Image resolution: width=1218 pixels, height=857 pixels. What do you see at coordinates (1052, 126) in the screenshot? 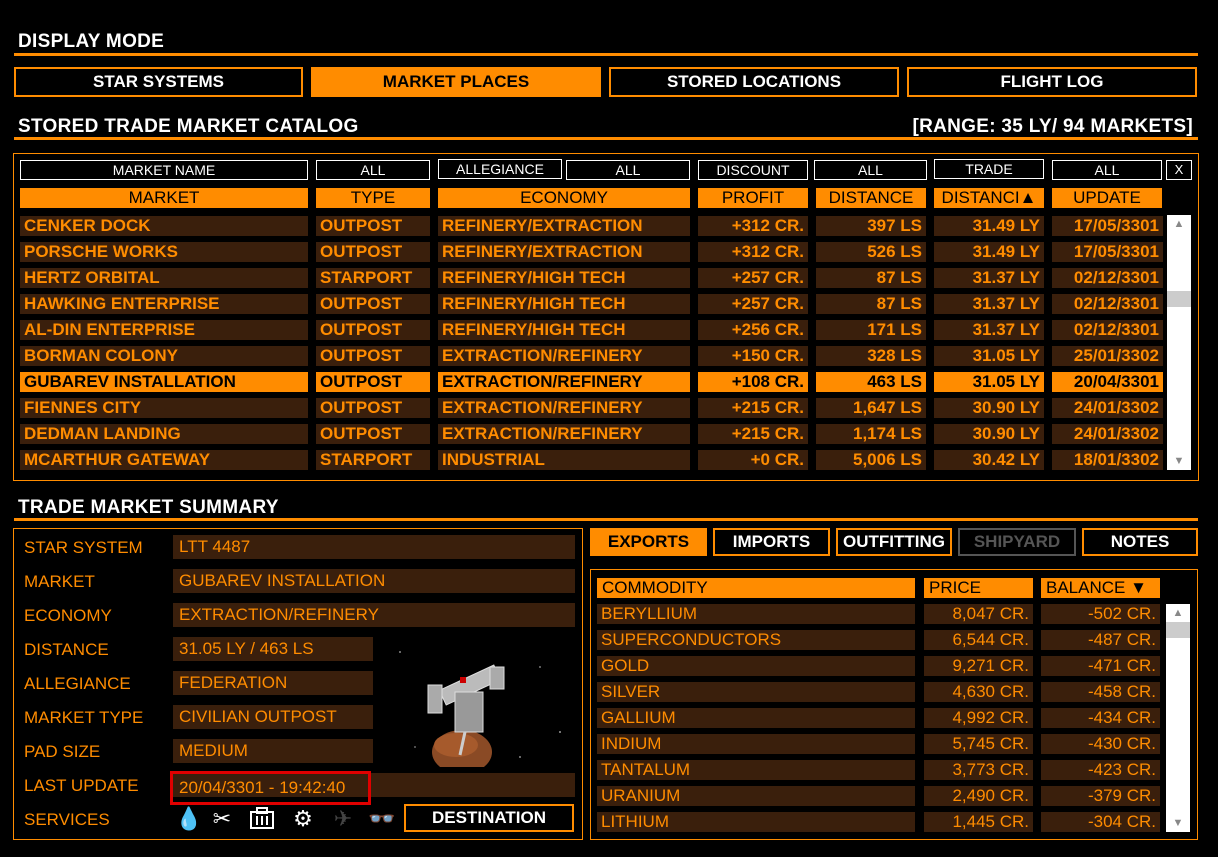
I see `catalog-range: [RANGE: 35 LY/ 94 MARKETS]` at bounding box center [1052, 126].